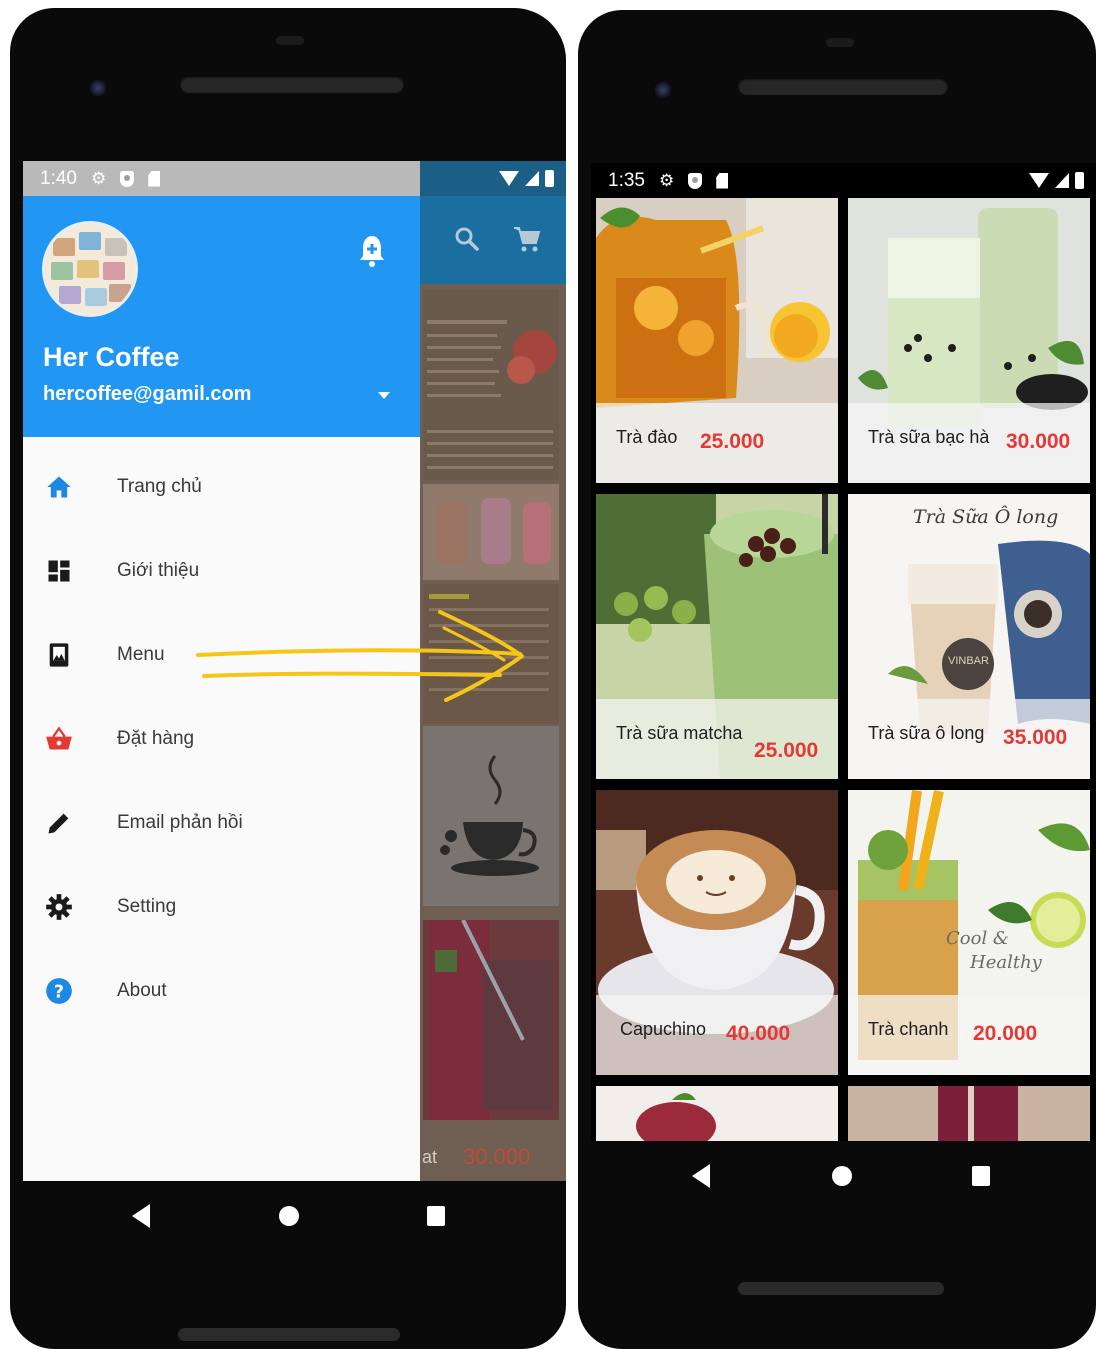 Image resolution: width=1096 pixels, height=1349 pixels. What do you see at coordinates (221, 739) in the screenshot?
I see `menu-item-dat-hang: Đặt hàng` at bounding box center [221, 739].